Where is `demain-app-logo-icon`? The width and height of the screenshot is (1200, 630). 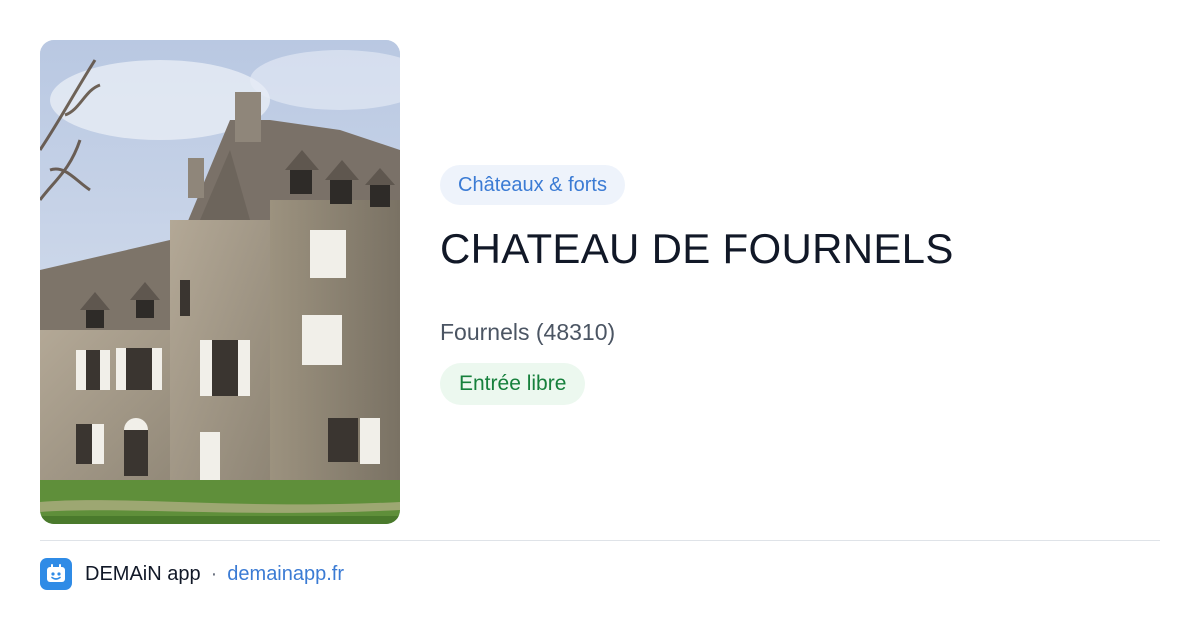 demain-app-logo-icon is located at coordinates (56, 574).